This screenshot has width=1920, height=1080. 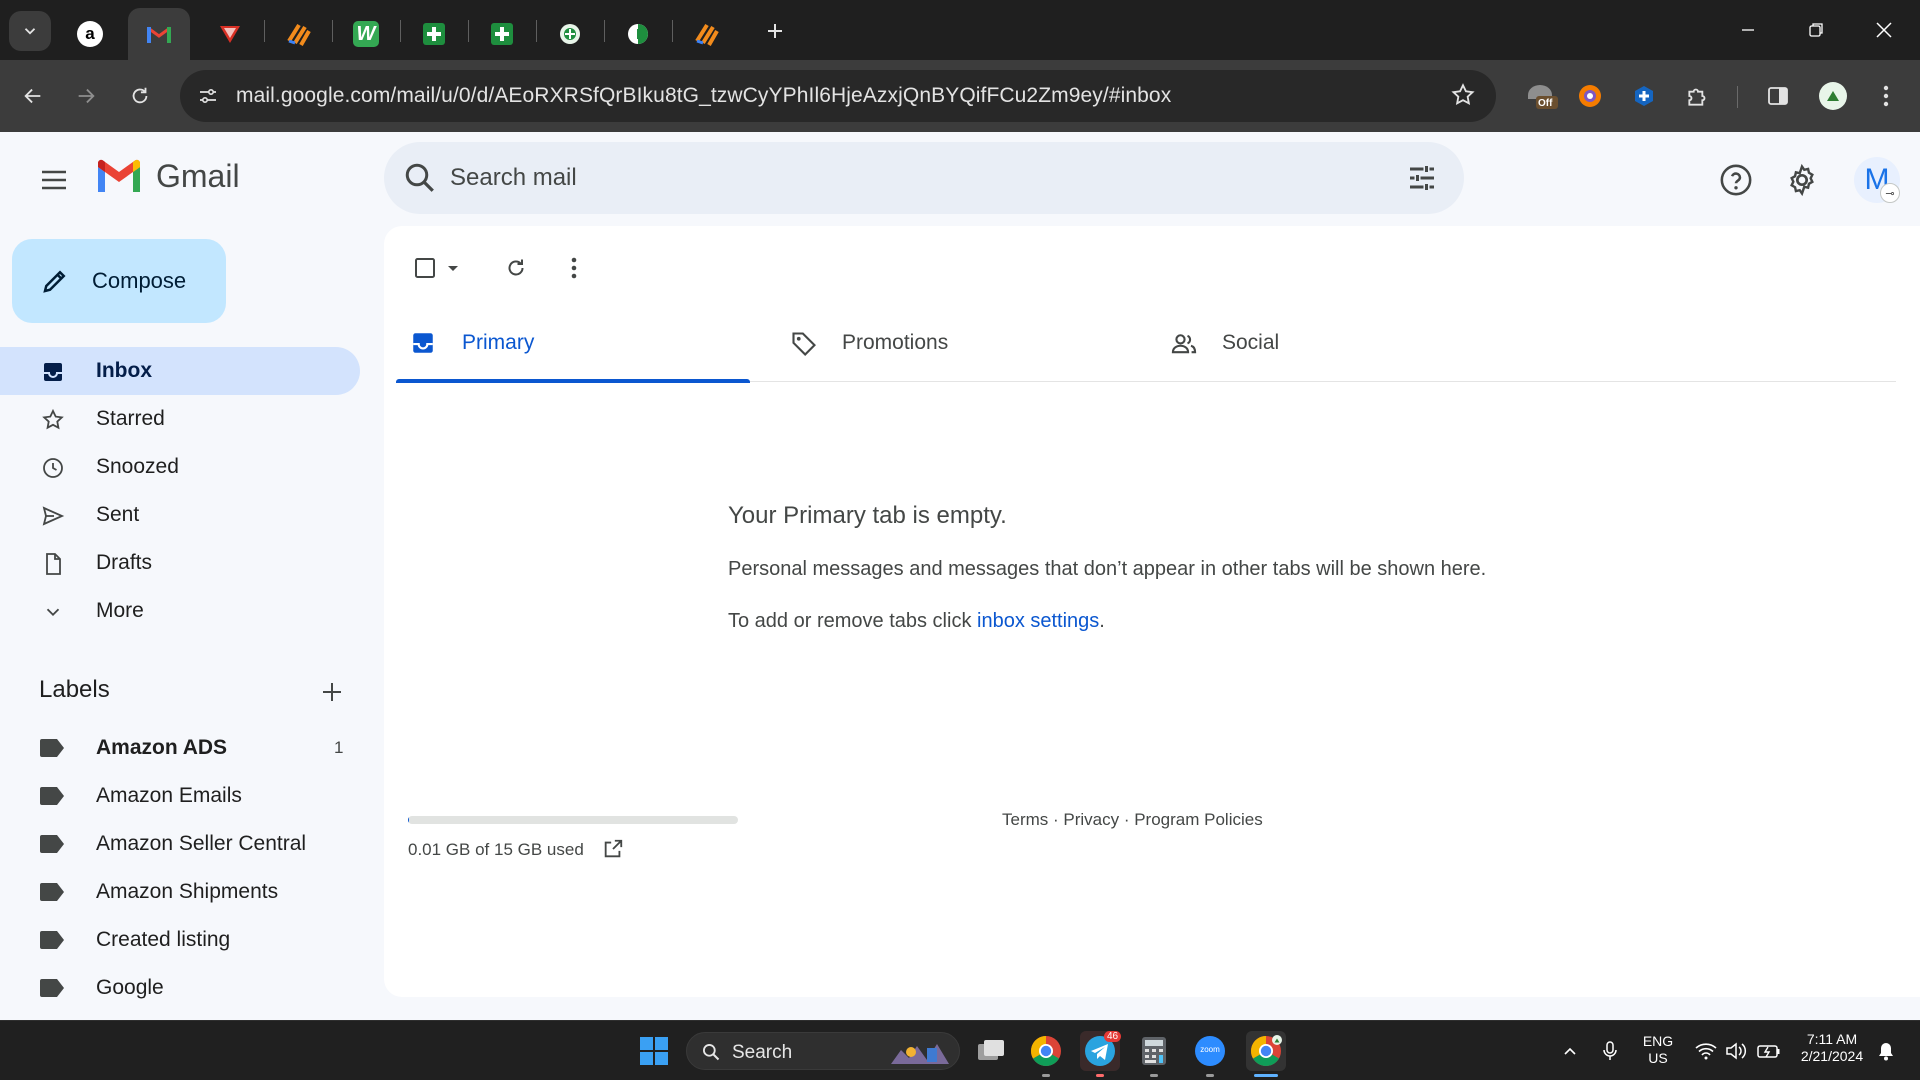 What do you see at coordinates (1101, 1051) in the screenshot?
I see `taskbar-telegram: 46` at bounding box center [1101, 1051].